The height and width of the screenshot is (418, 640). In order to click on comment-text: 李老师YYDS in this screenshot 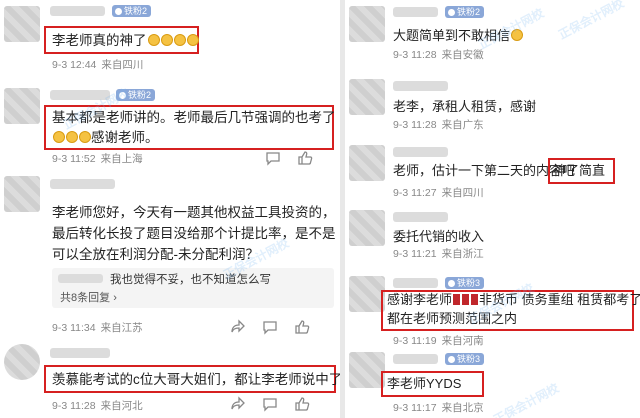, I will do `click(424, 383)`.